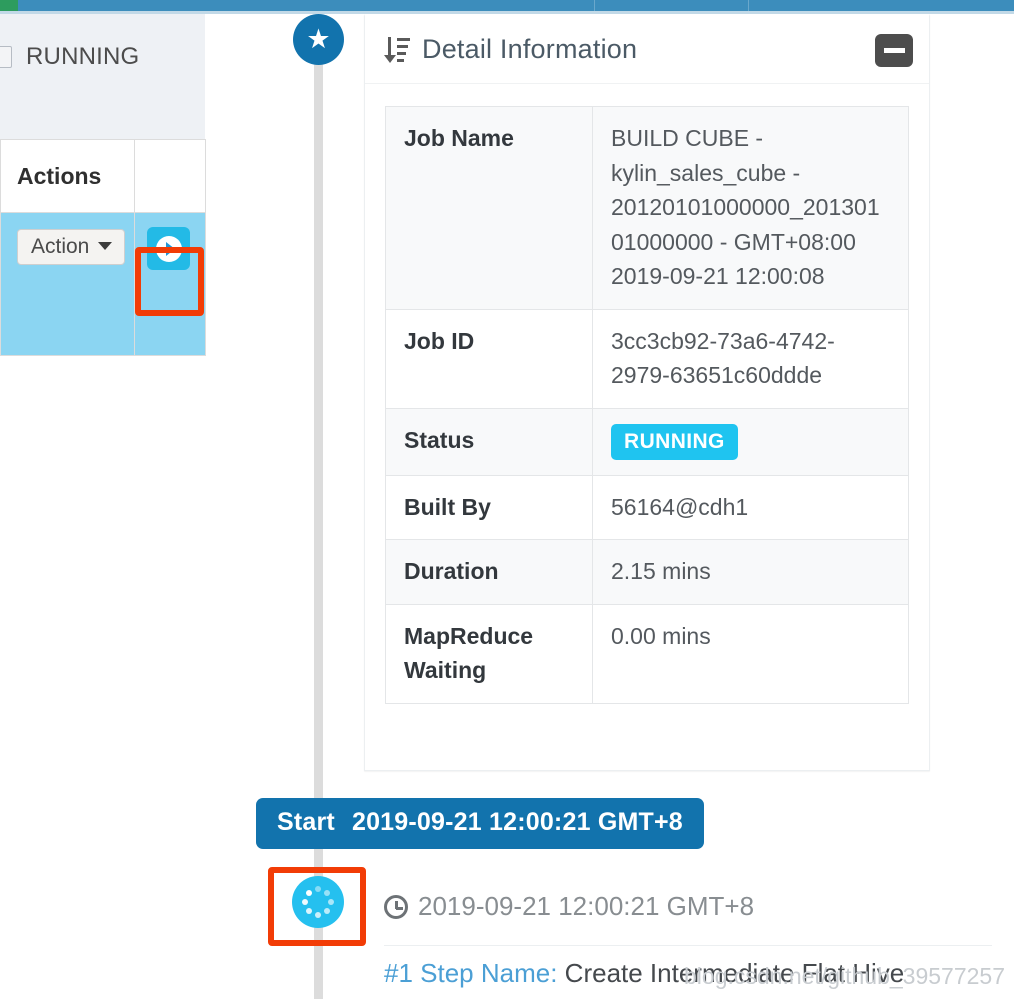 The width and height of the screenshot is (1014, 999). What do you see at coordinates (750, 358) in the screenshot?
I see `detail-row-value: 3cc3cb92-73a6-4742-2979-63651c60ddde` at bounding box center [750, 358].